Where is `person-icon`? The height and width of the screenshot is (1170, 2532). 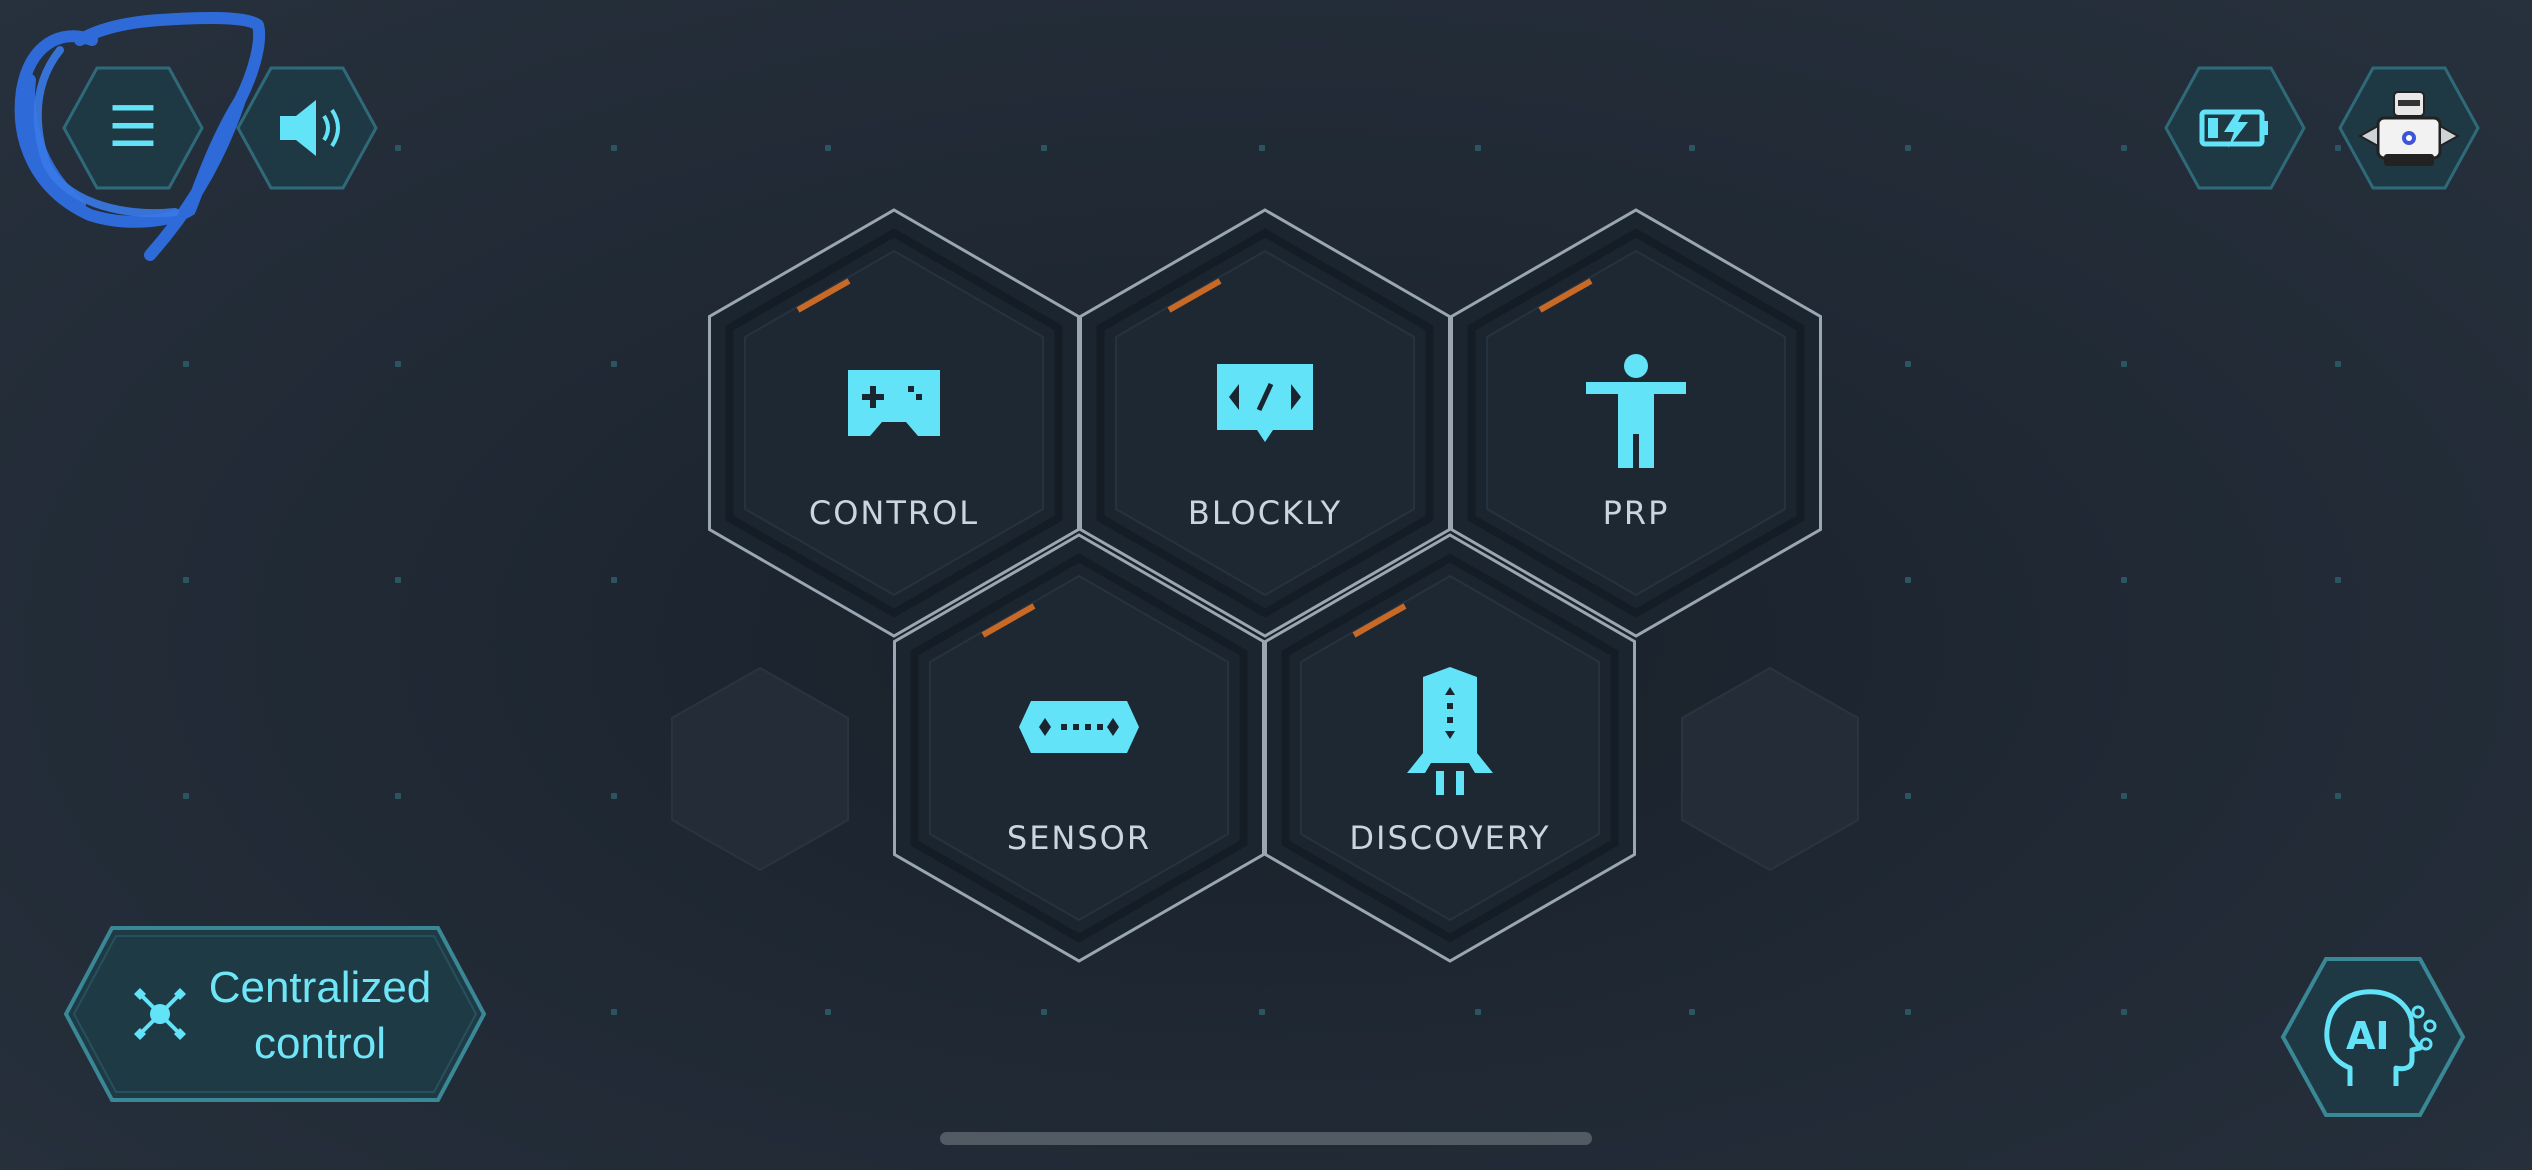
person-icon is located at coordinates (1636, 411).